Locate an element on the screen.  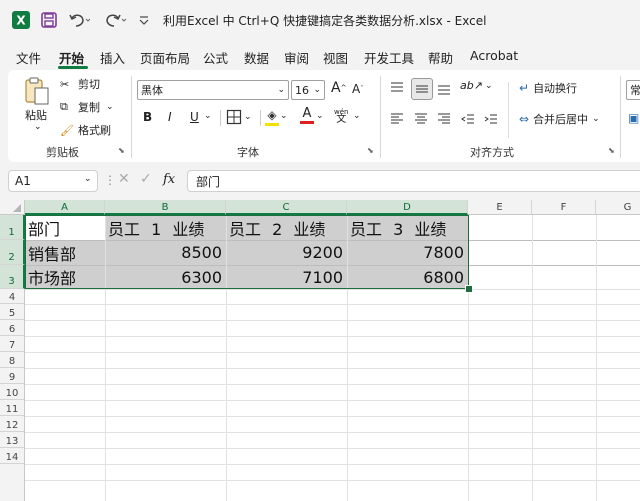
row-header-9: 9 is located at coordinates (12, 376).